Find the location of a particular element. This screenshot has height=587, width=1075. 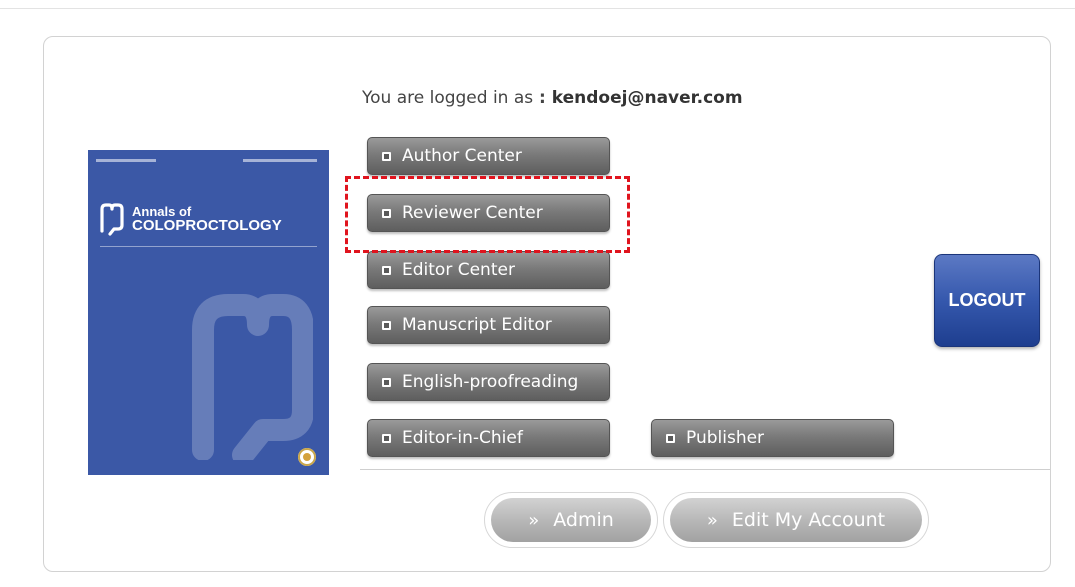

colon-watermark-icon is located at coordinates (252, 377).